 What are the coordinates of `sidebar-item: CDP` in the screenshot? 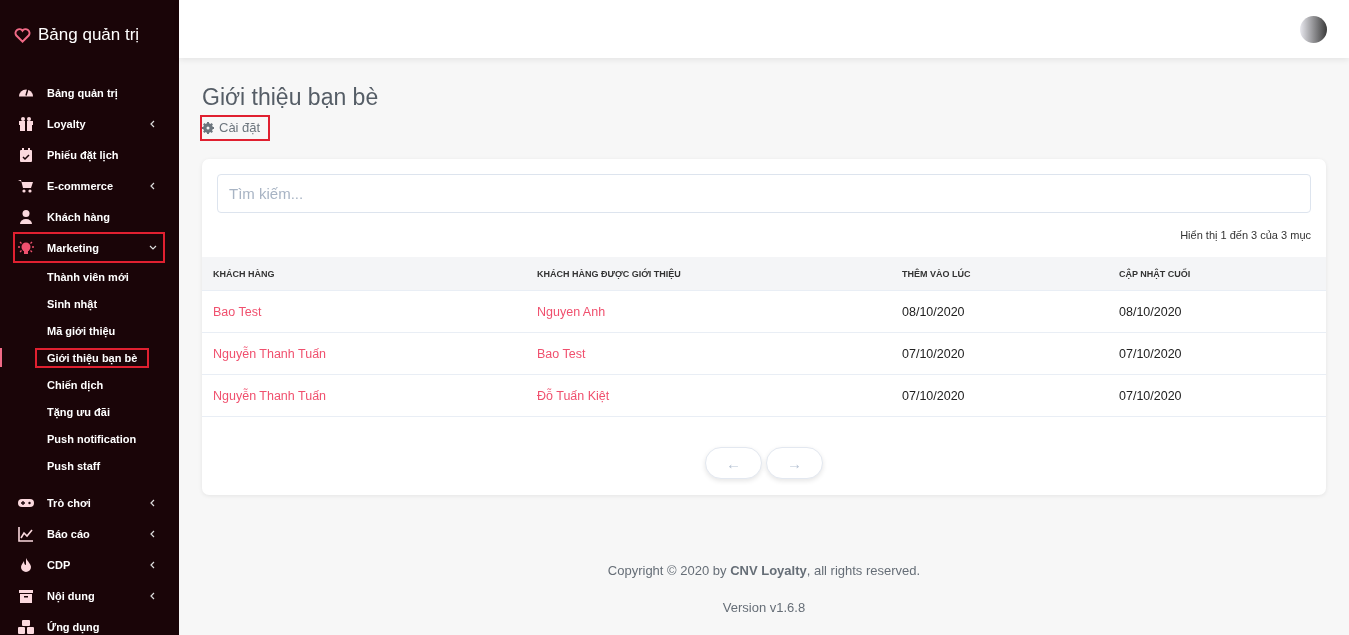 It's located at (89, 564).